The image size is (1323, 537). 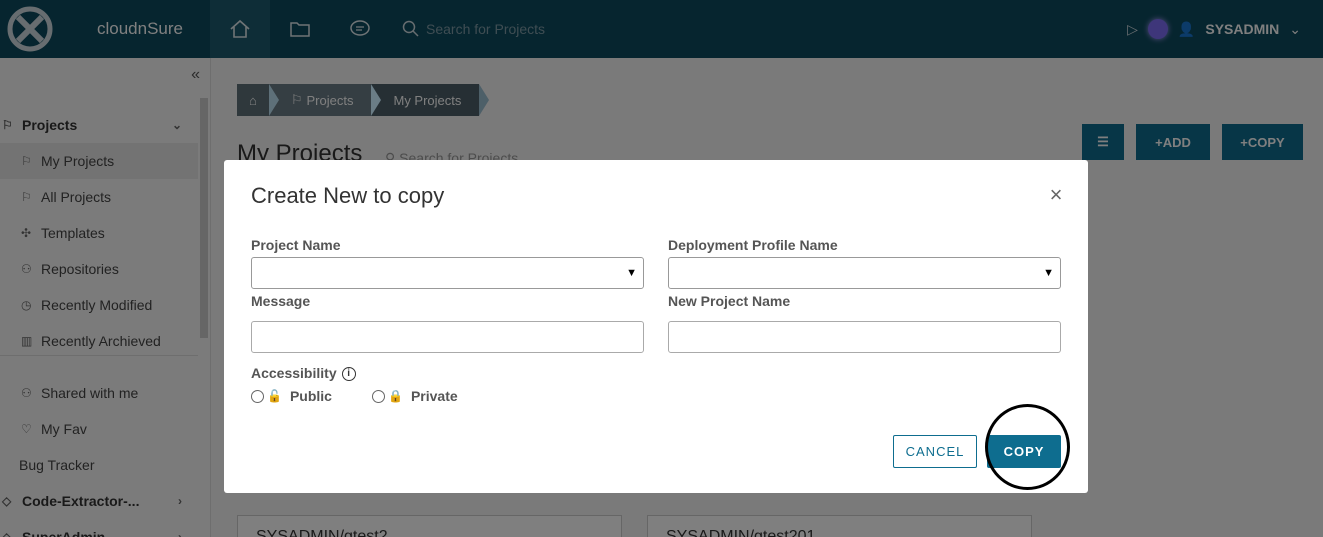 What do you see at coordinates (753, 245) in the screenshot?
I see `deployment-profile-label: Deployment Profile Name` at bounding box center [753, 245].